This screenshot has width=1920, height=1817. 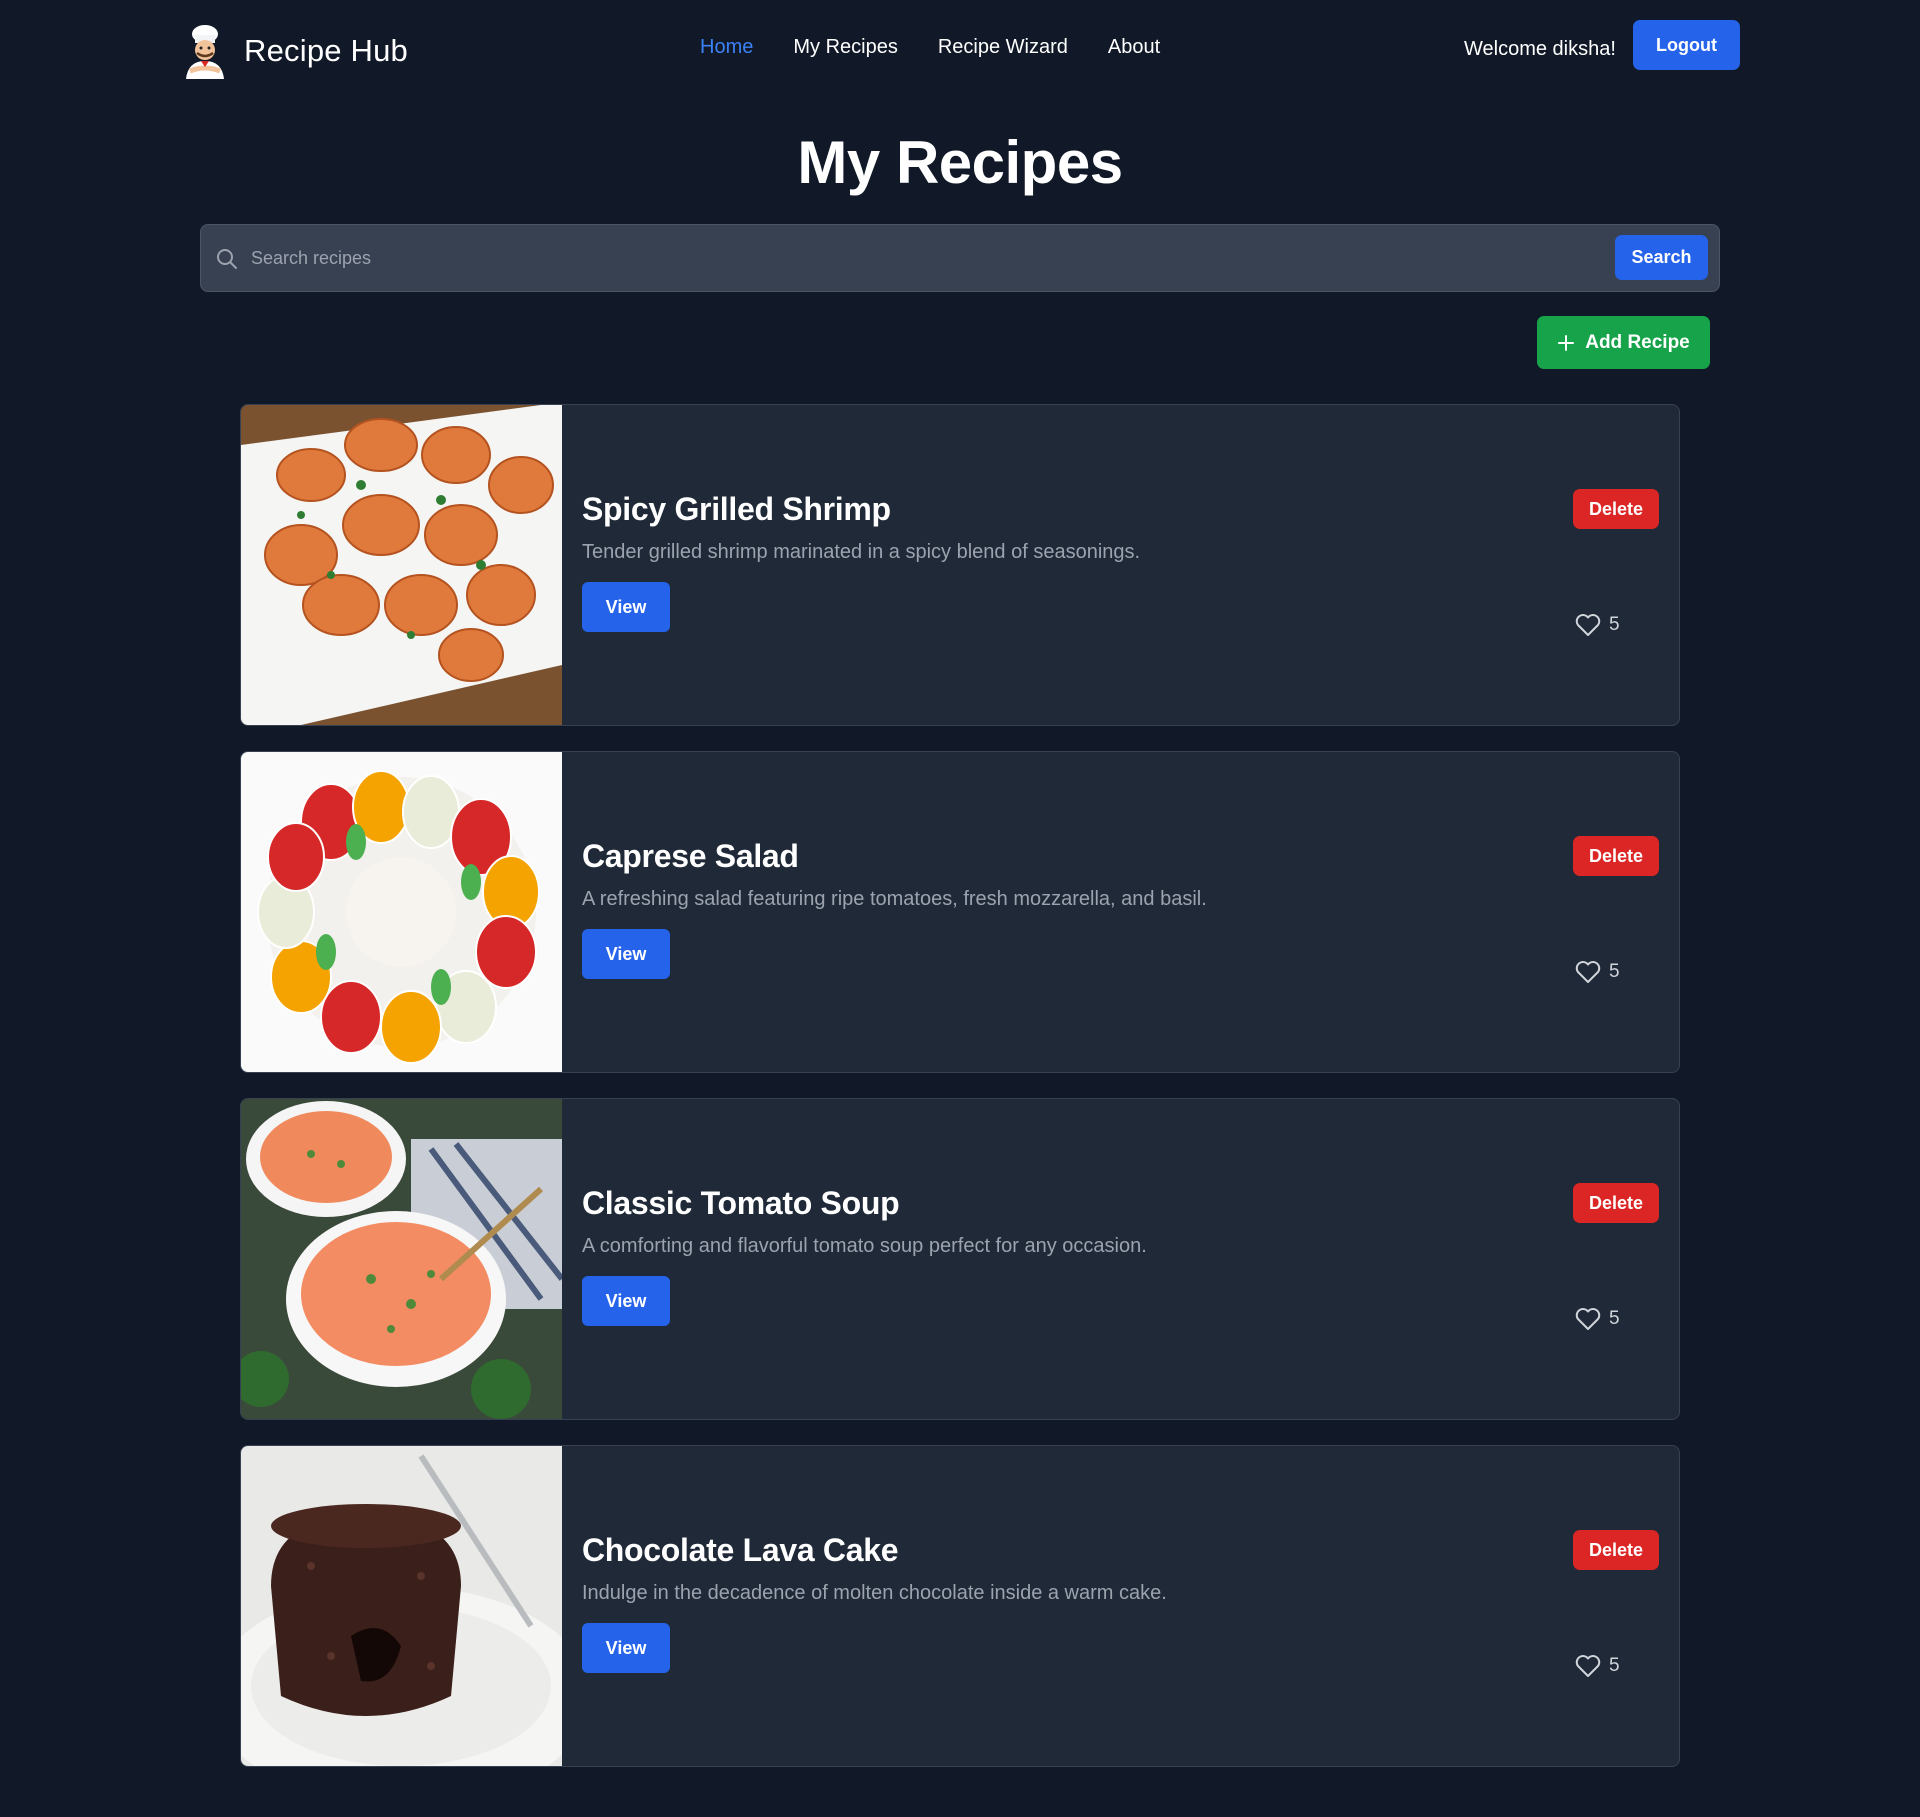 I want to click on main-nav: Home My Recipes Recipe Wizard About, so click(x=930, y=47).